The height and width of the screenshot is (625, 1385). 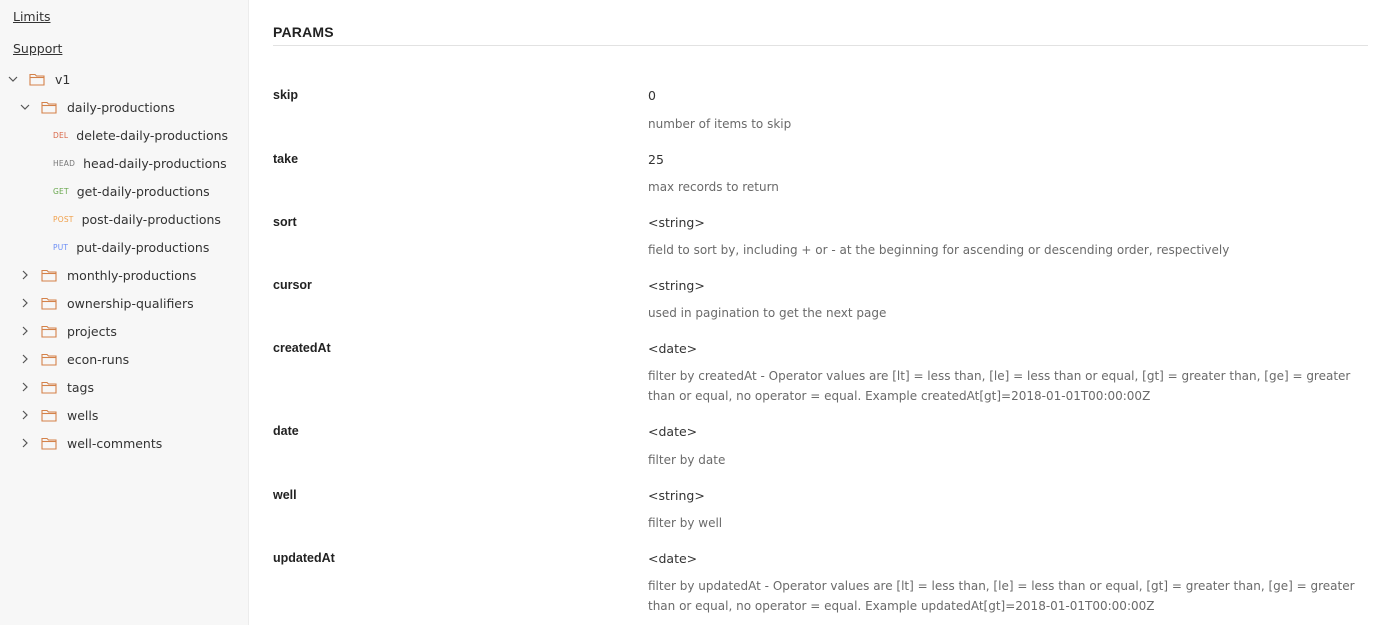 What do you see at coordinates (58, 415) in the screenshot?
I see `tree-folder-wells: wells` at bounding box center [58, 415].